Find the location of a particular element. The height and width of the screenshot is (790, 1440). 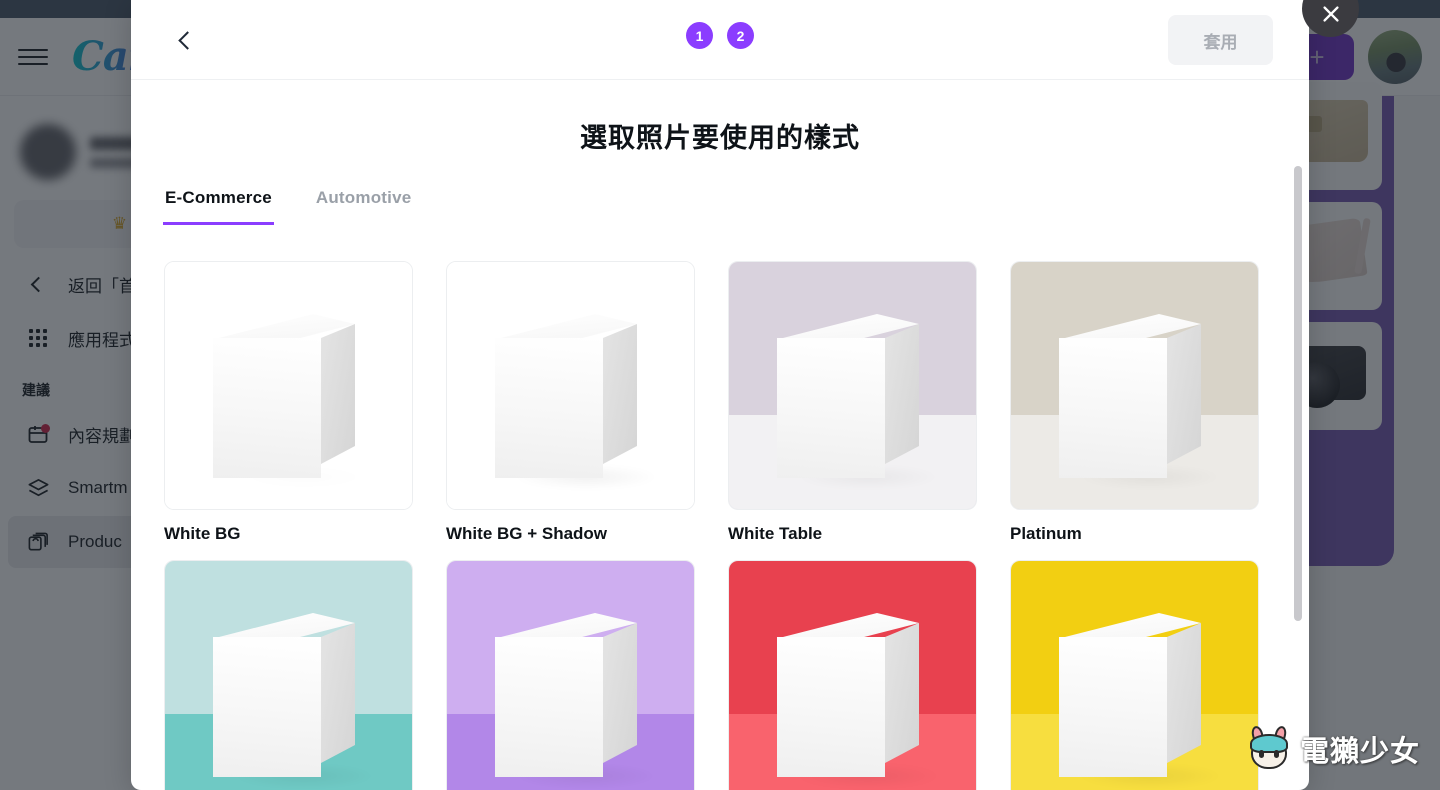

modal-header: 1 2 套用 is located at coordinates (720, 40).